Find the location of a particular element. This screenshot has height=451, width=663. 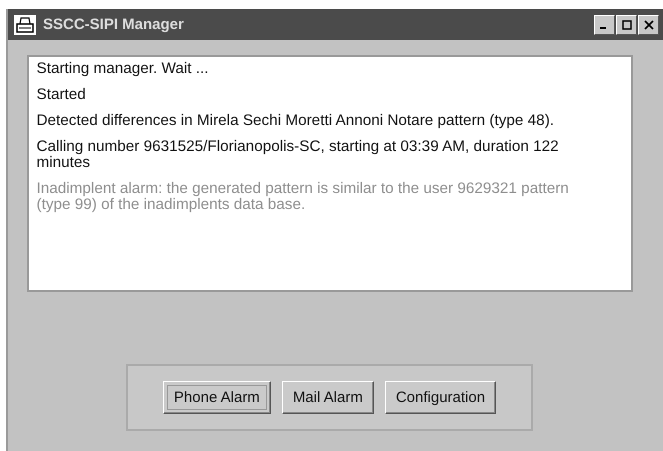

action-button: Phone Alarm is located at coordinates (216, 397).